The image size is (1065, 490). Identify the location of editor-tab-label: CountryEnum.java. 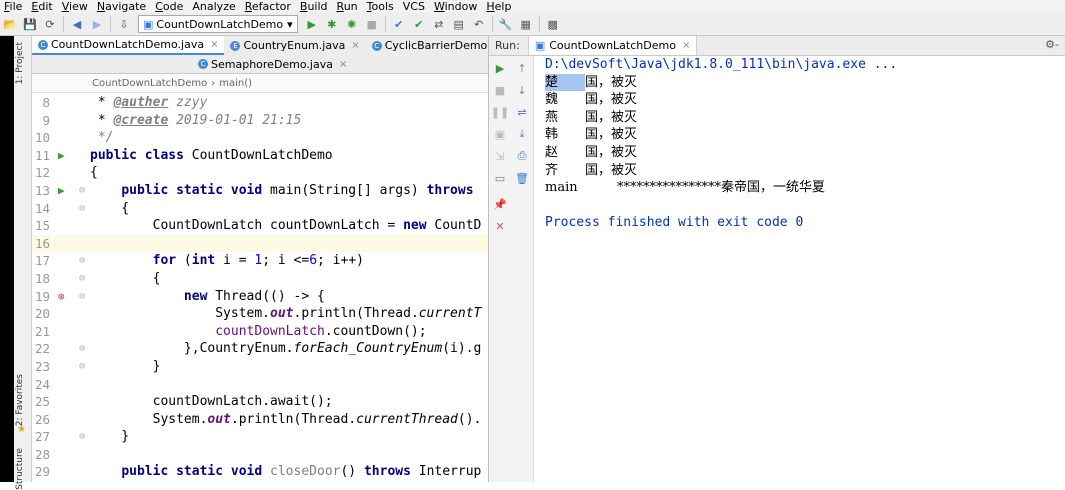
(294, 45).